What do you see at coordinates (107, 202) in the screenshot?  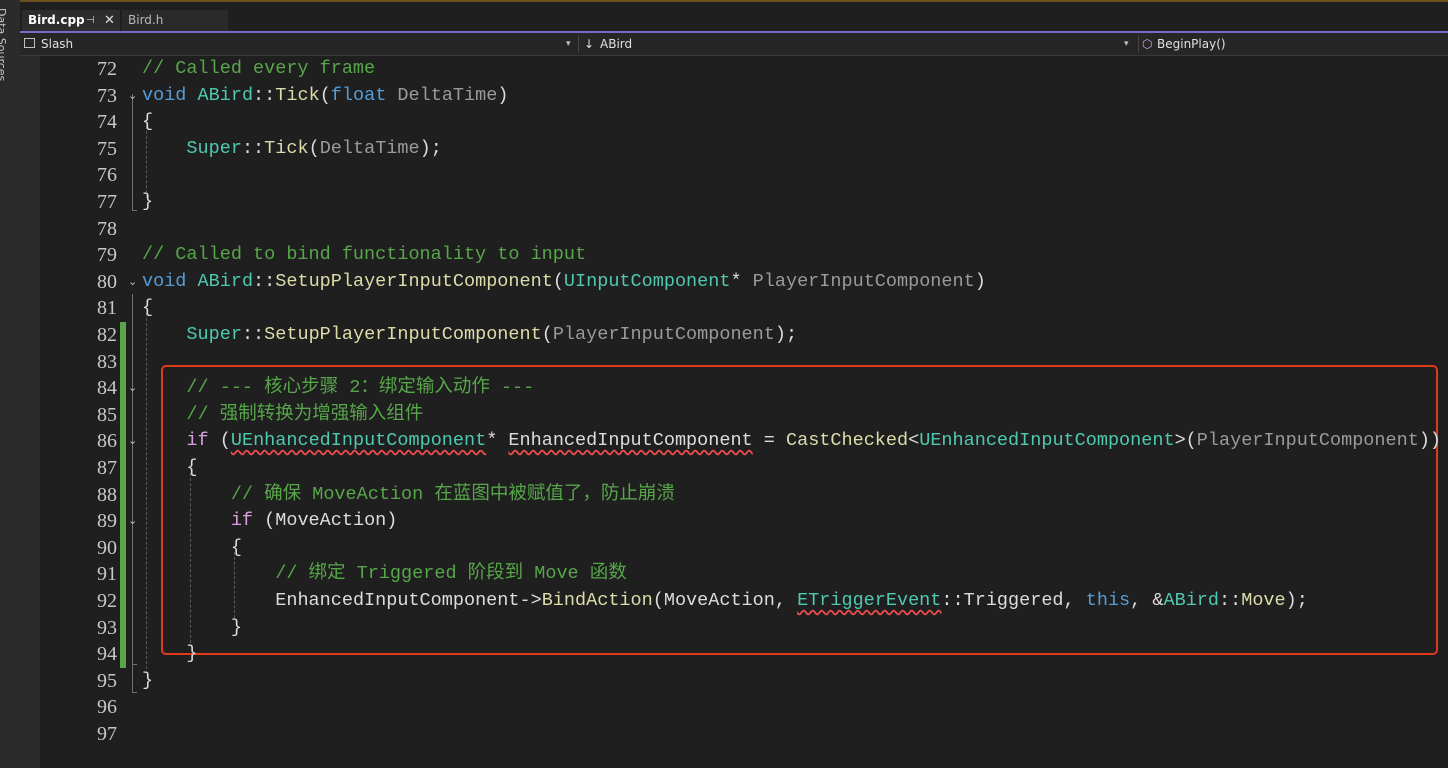 I see `line-number: 77` at bounding box center [107, 202].